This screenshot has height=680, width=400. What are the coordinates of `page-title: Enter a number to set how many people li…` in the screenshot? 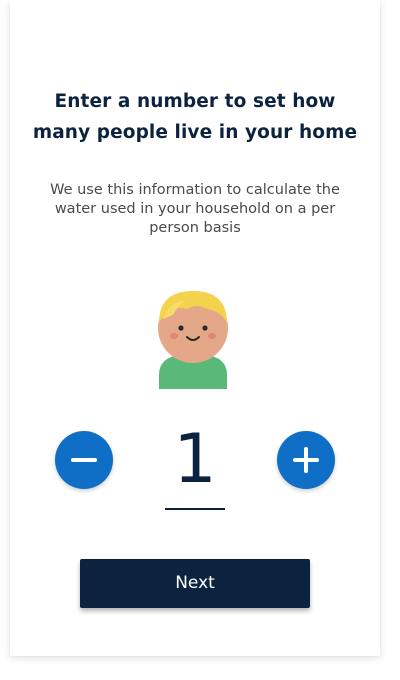 It's located at (195, 117).